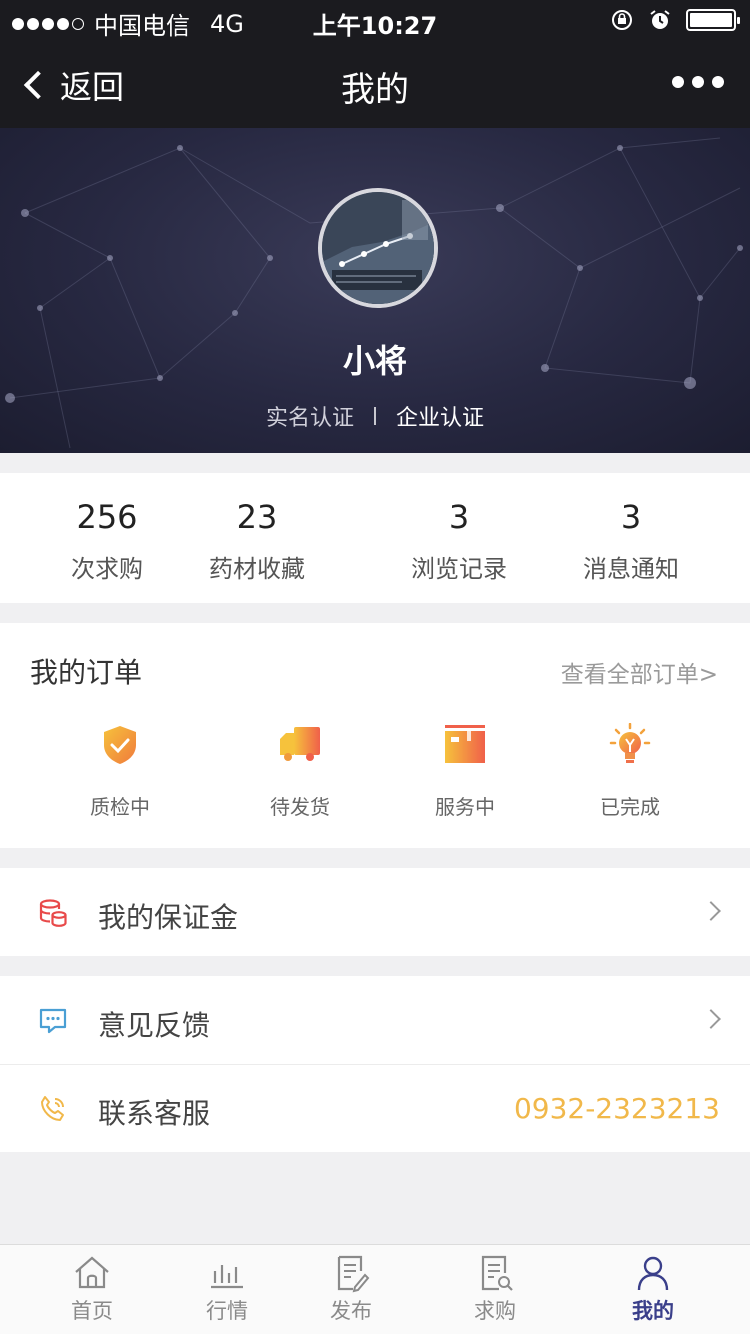 The image size is (750, 1334). I want to click on alarm-icon, so click(660, 19).